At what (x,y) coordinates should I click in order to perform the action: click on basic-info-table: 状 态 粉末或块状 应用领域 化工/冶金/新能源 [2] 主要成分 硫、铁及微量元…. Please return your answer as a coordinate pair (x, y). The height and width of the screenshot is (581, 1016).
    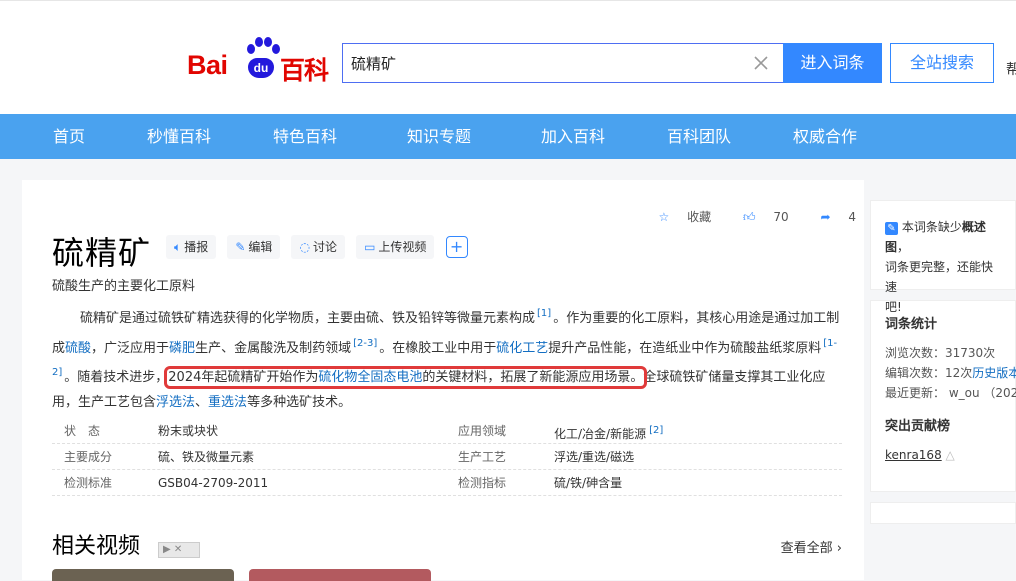
    Looking at the image, I should click on (447, 457).